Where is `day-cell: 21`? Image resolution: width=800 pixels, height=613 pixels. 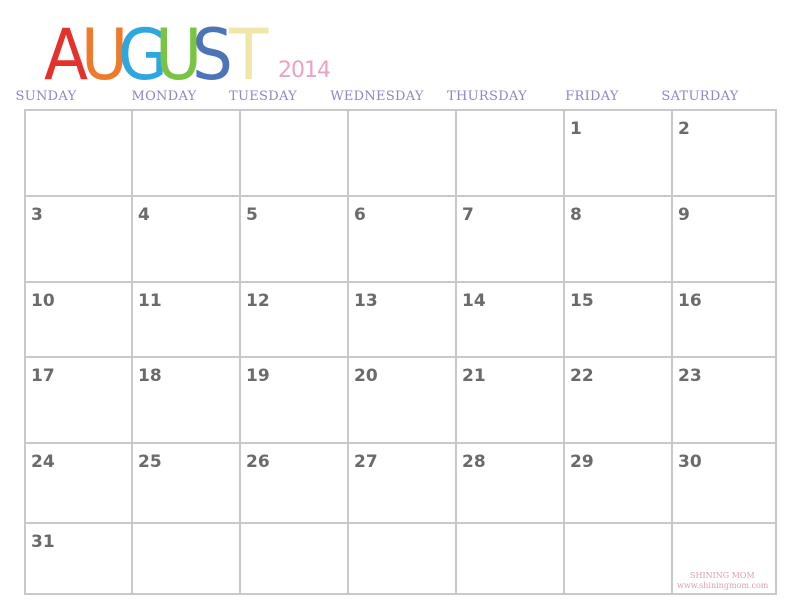 day-cell: 21 is located at coordinates (511, 401).